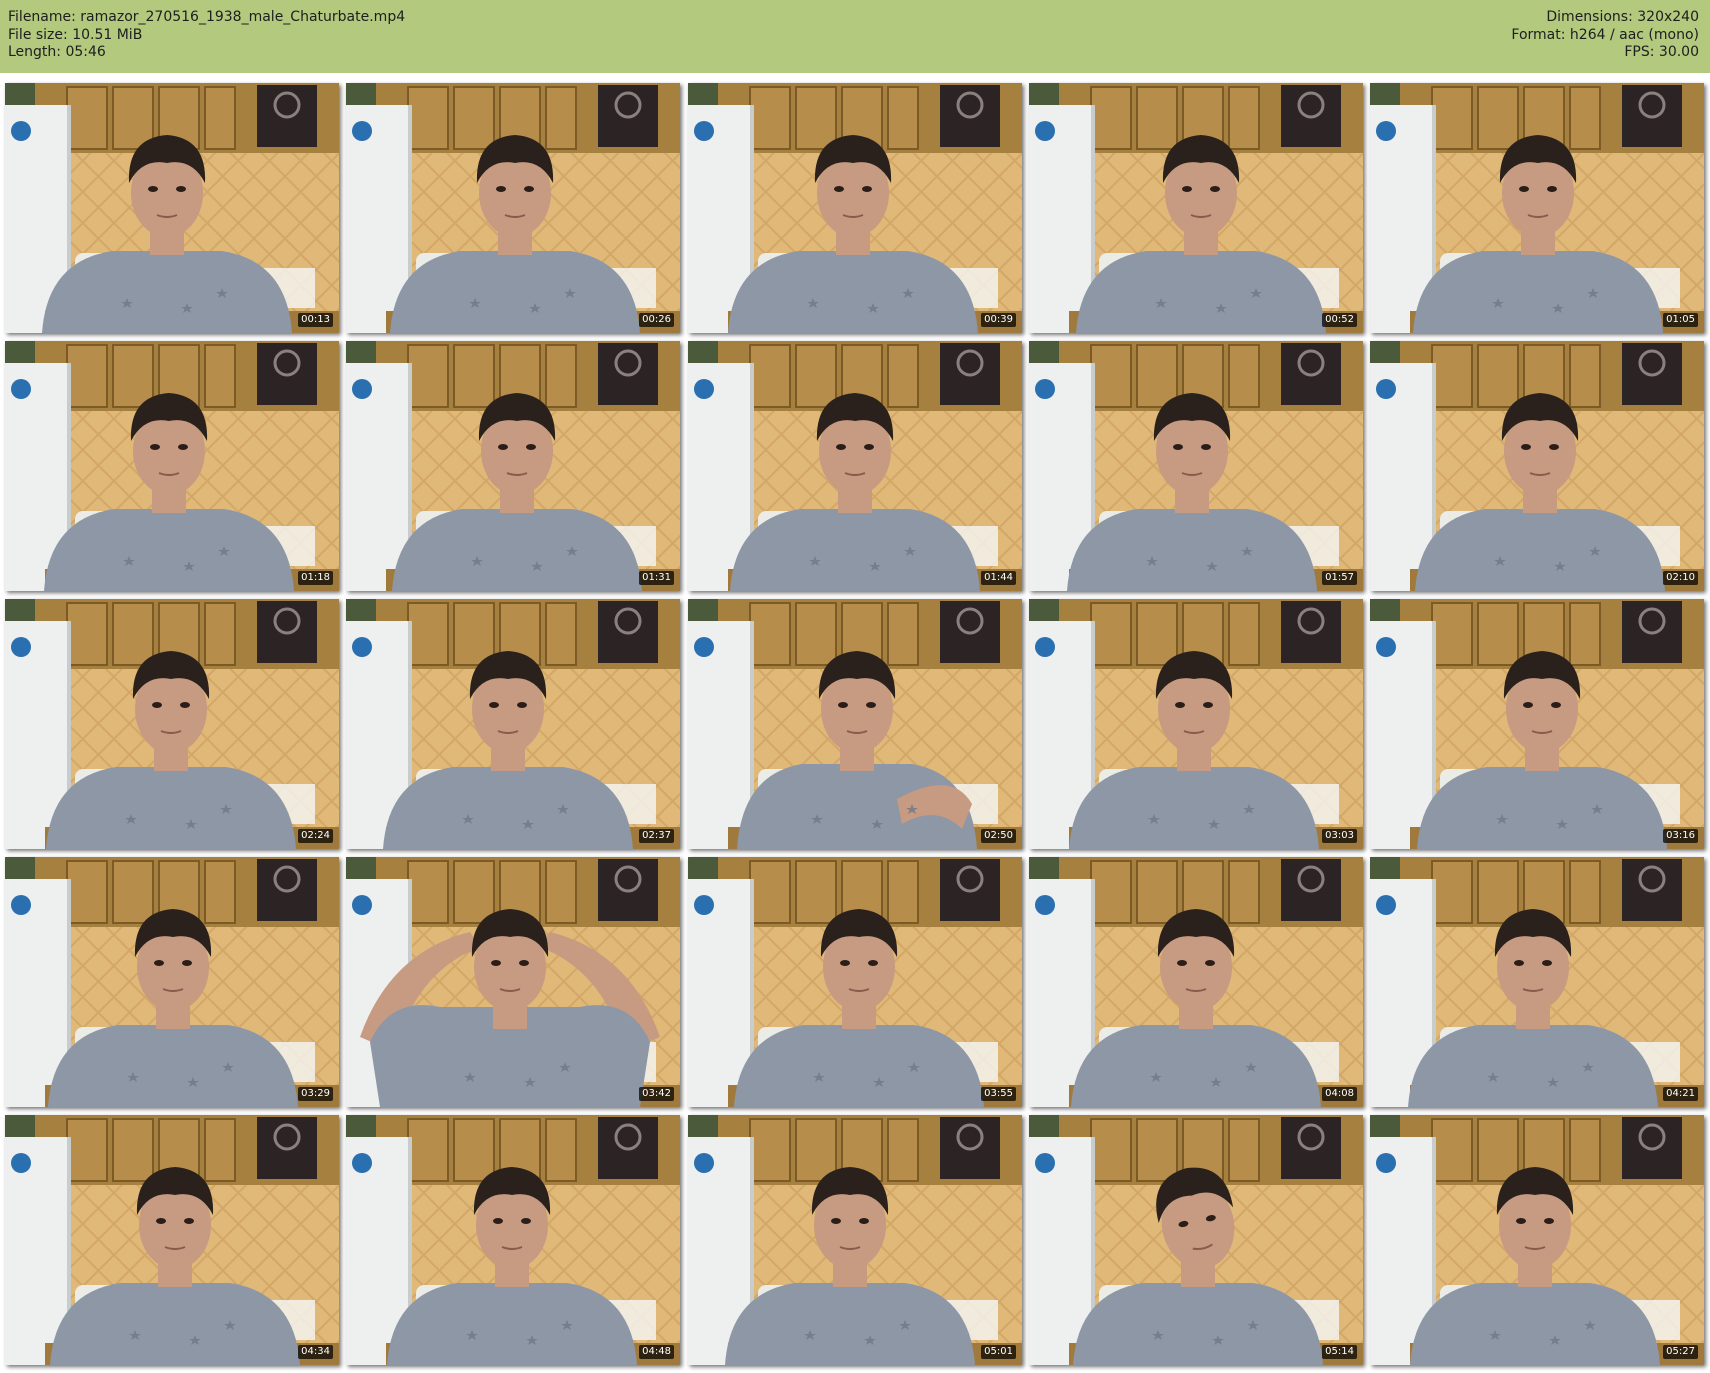 This screenshot has width=1710, height=1373. Describe the element at coordinates (656, 578) in the screenshot. I see `timestamp-label: 01:31` at that location.